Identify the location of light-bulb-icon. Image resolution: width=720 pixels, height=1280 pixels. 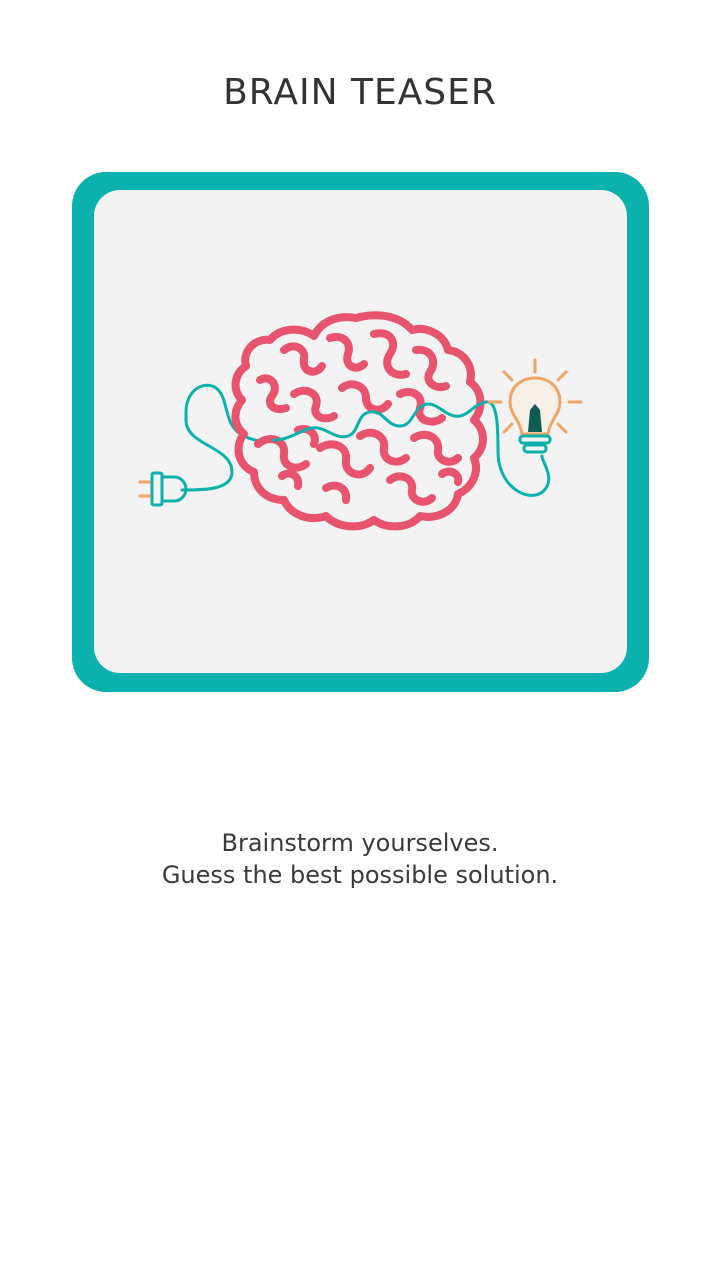
(535, 406).